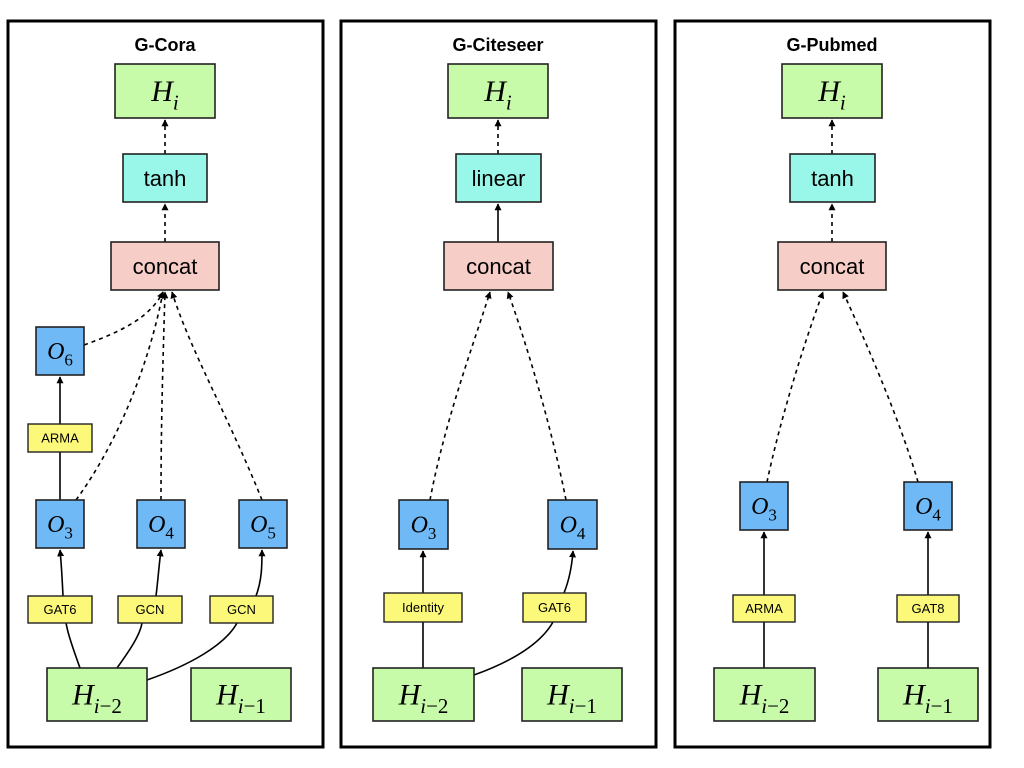 This screenshot has height=768, width=1024. I want to click on label-subscript: 5, so click(271, 533).